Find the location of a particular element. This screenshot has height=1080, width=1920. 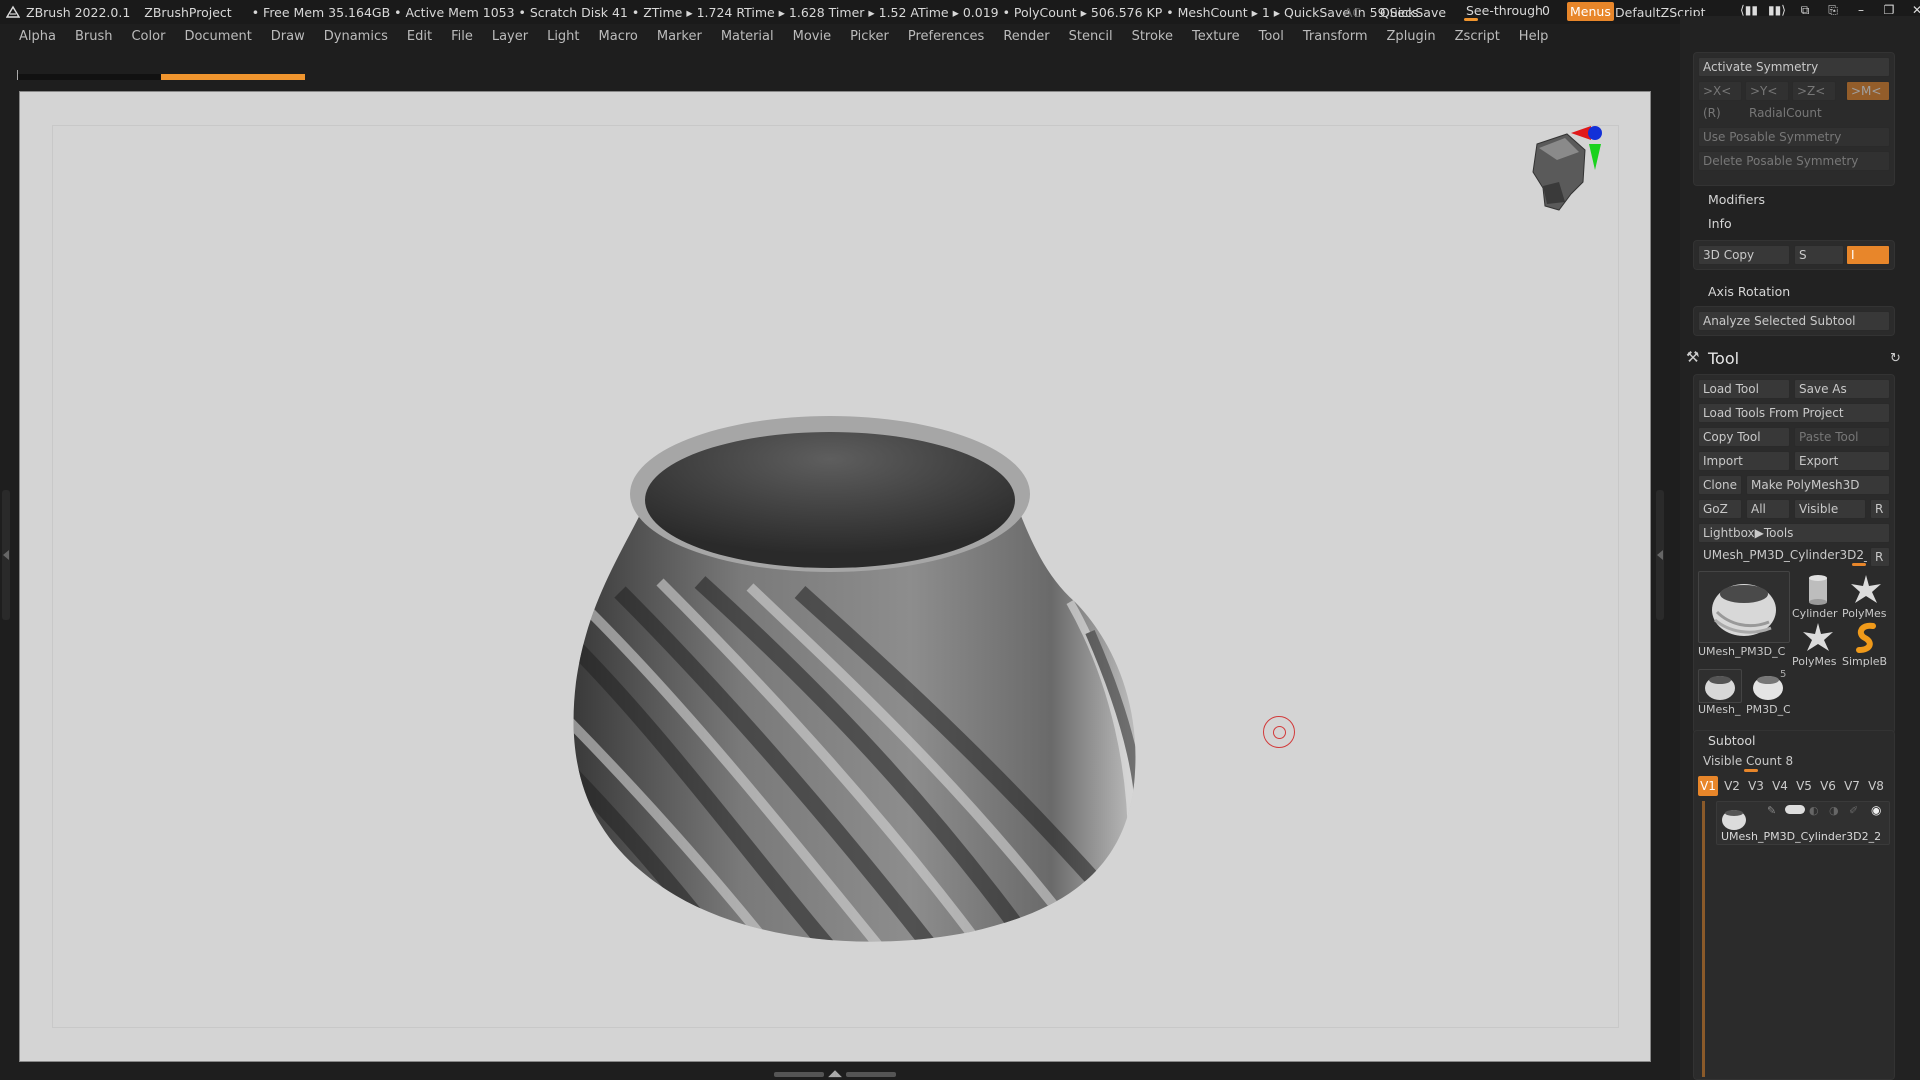

delete-posable-symmetry-button: Delete Posable Symmetry is located at coordinates (1794, 161).